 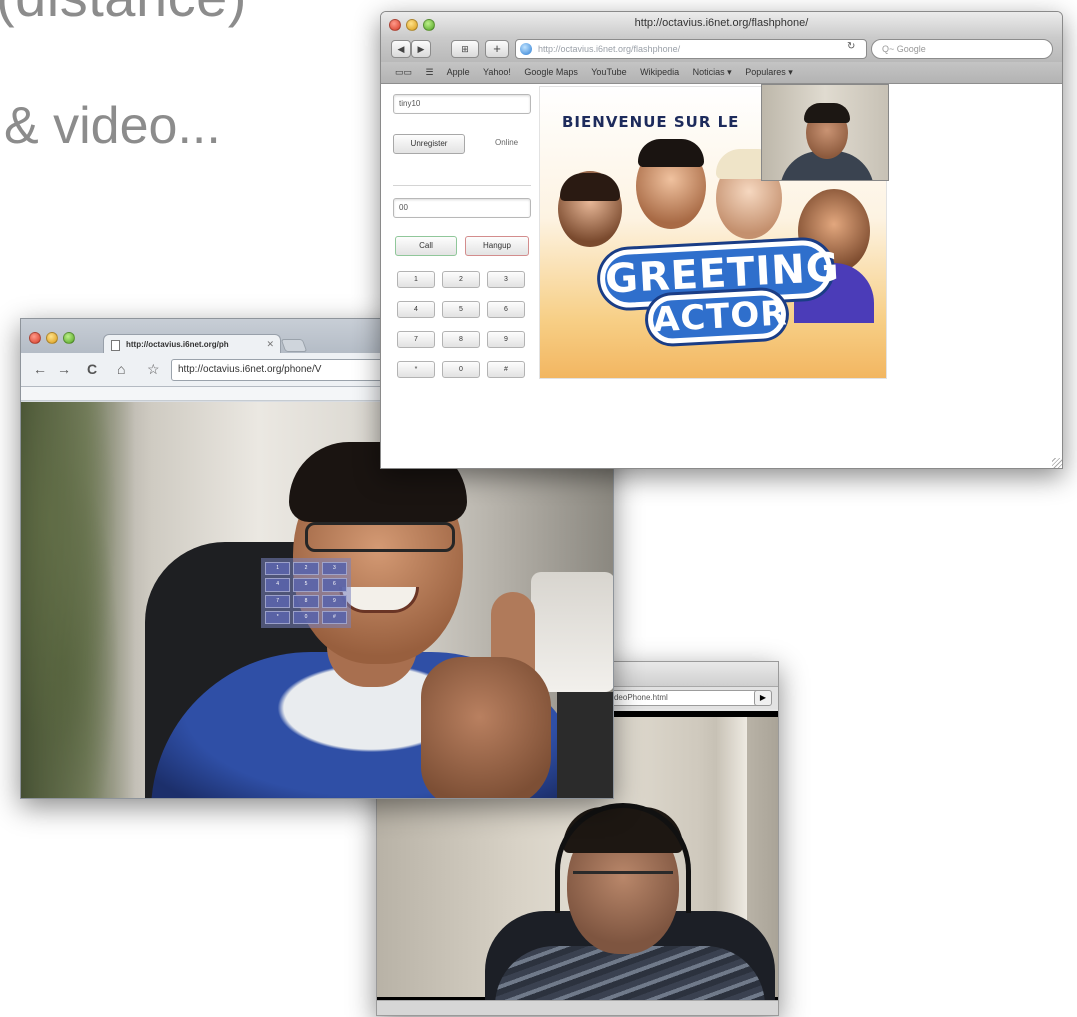 What do you see at coordinates (306, 601) in the screenshot?
I see `dialpad-key: 8` at bounding box center [306, 601].